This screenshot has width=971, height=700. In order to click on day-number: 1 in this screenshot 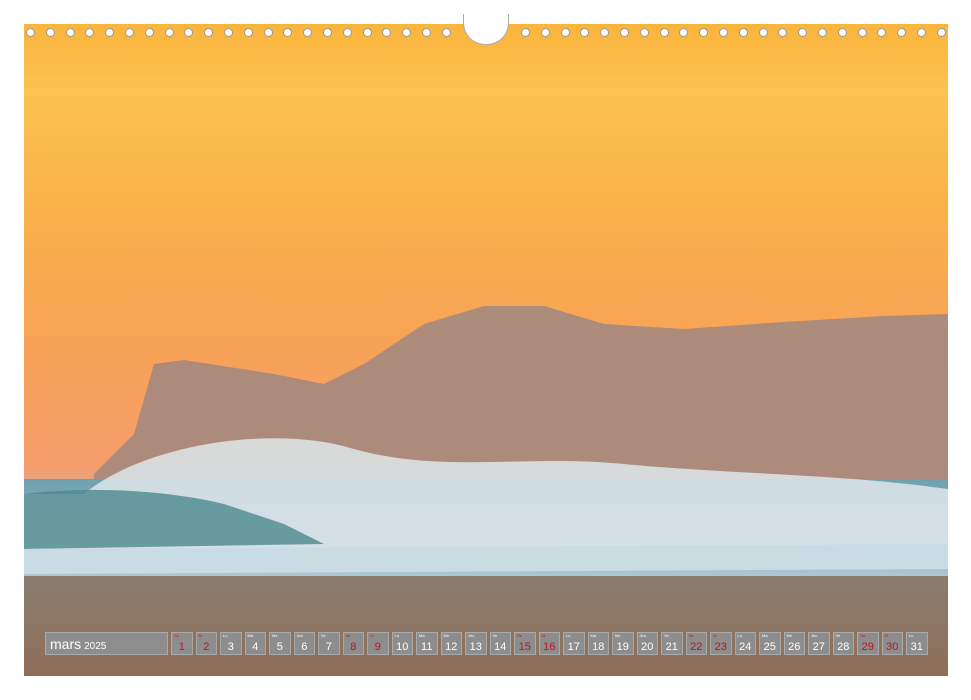, I will do `click(181, 647)`.